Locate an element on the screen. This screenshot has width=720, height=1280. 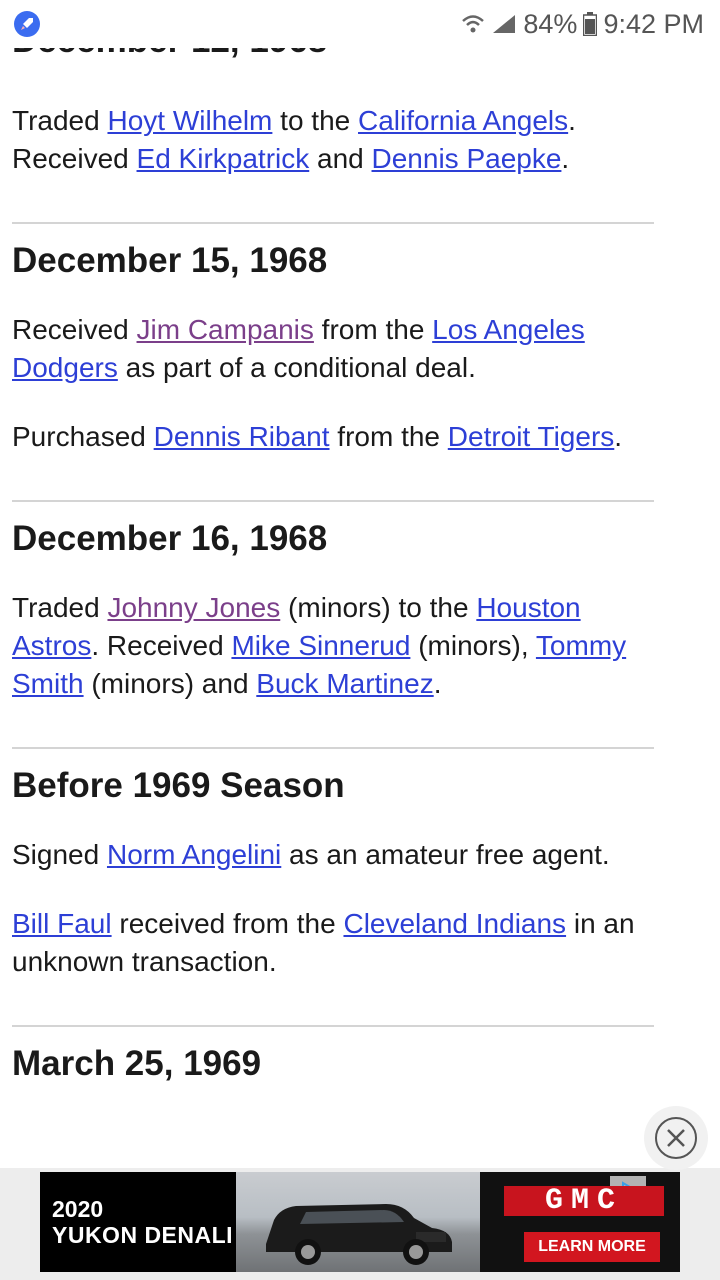
ad-brand-panel: GMC LEARN MORE is located at coordinates (580, 1222).